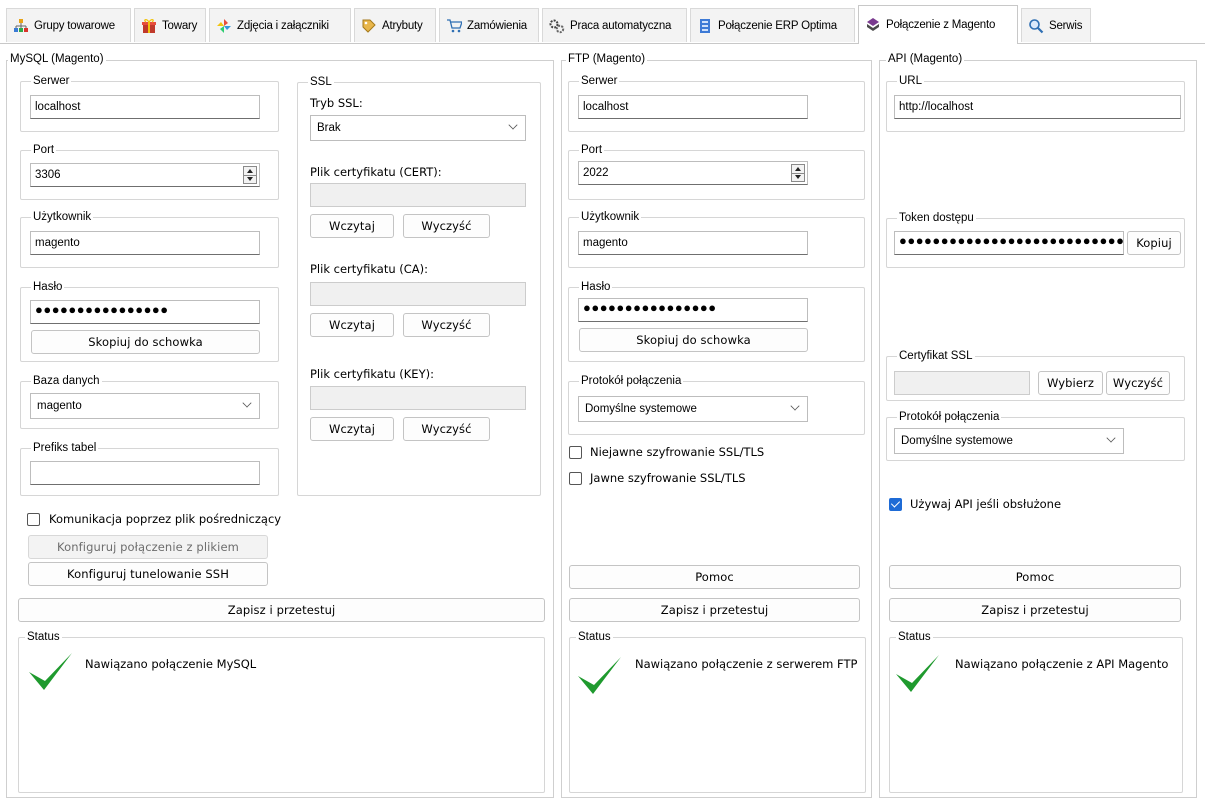 The width and height of the screenshot is (1205, 800). Describe the element at coordinates (949, 417) in the screenshot. I see `group-title: Protokół połączenia` at that location.